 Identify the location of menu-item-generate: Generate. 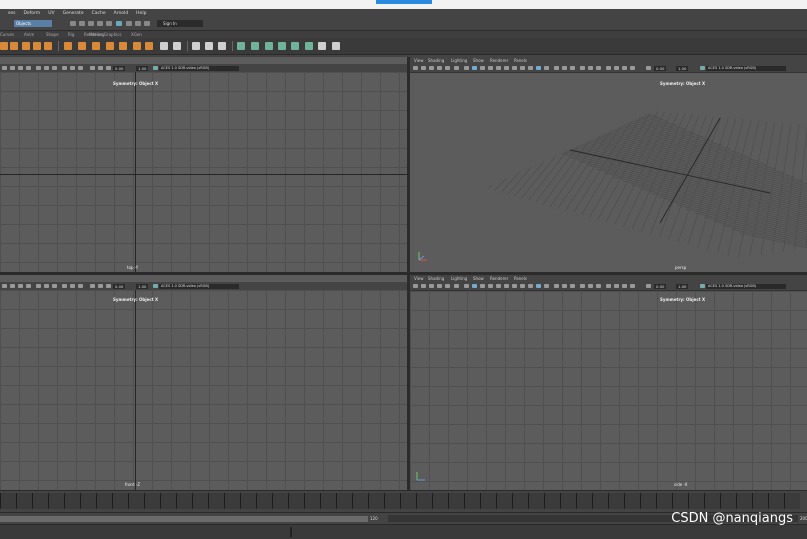
(73, 13).